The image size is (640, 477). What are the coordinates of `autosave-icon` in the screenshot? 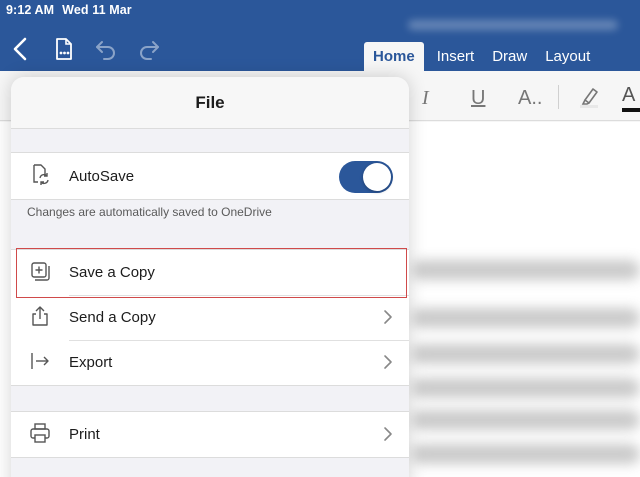 It's located at (40, 174).